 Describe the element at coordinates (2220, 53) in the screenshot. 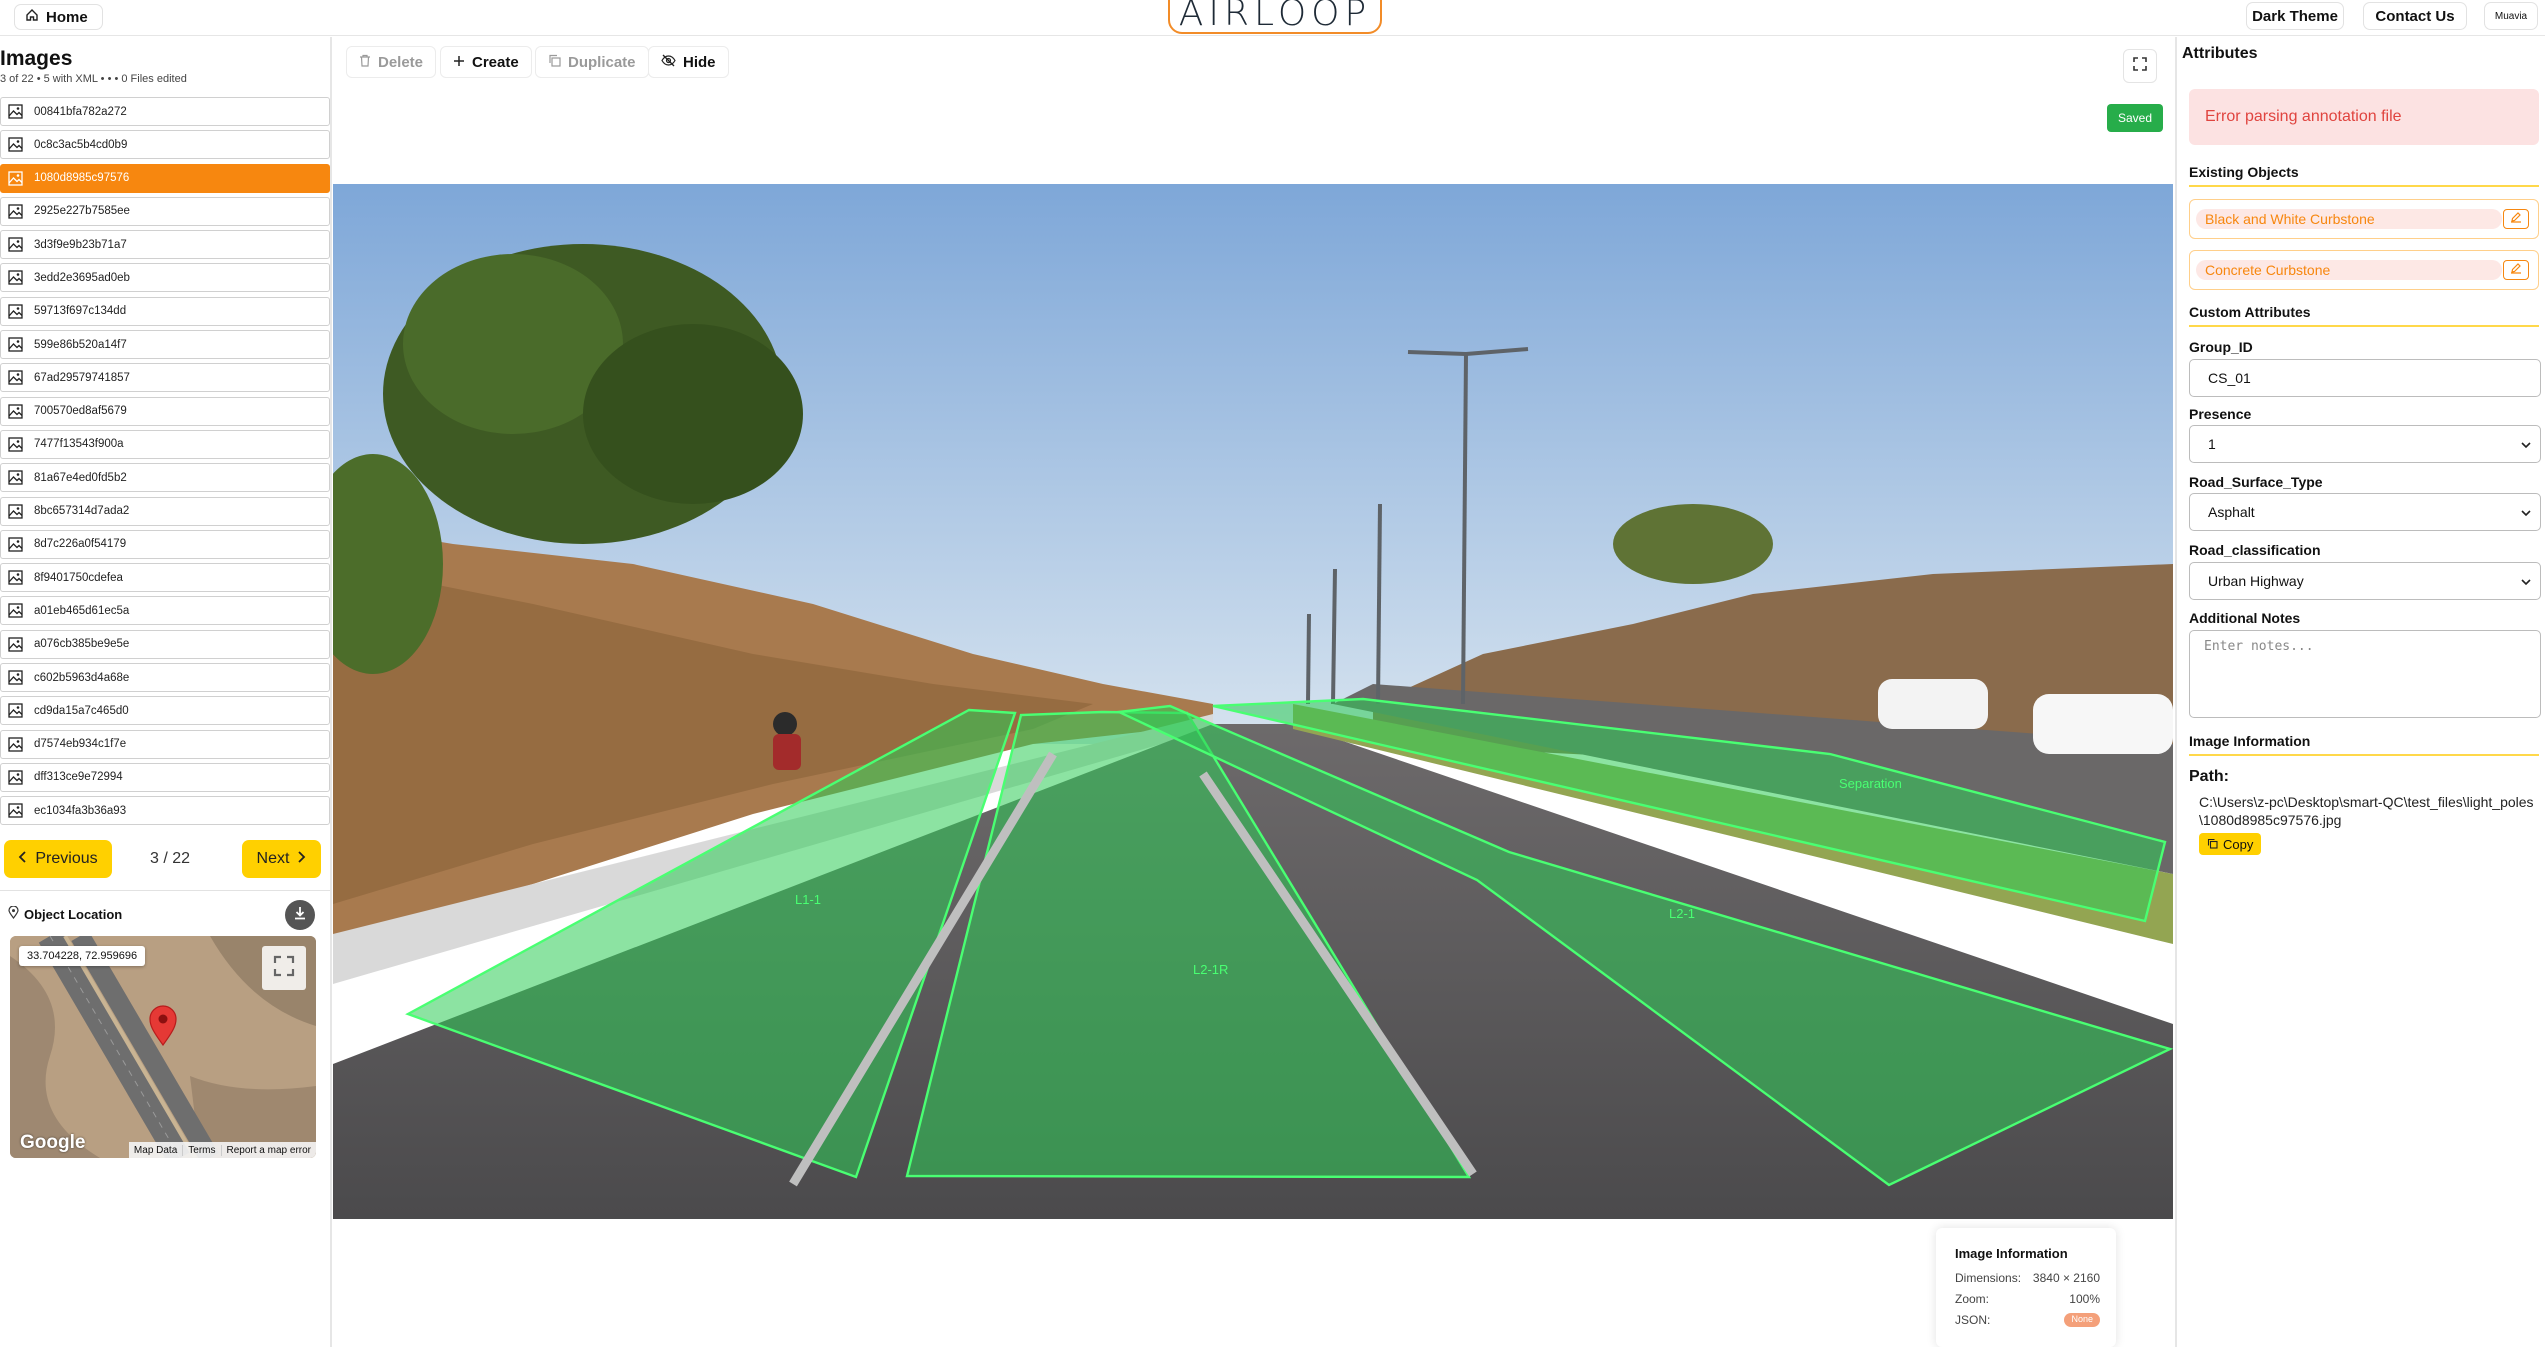

I see `attributes-title: Attributes` at that location.